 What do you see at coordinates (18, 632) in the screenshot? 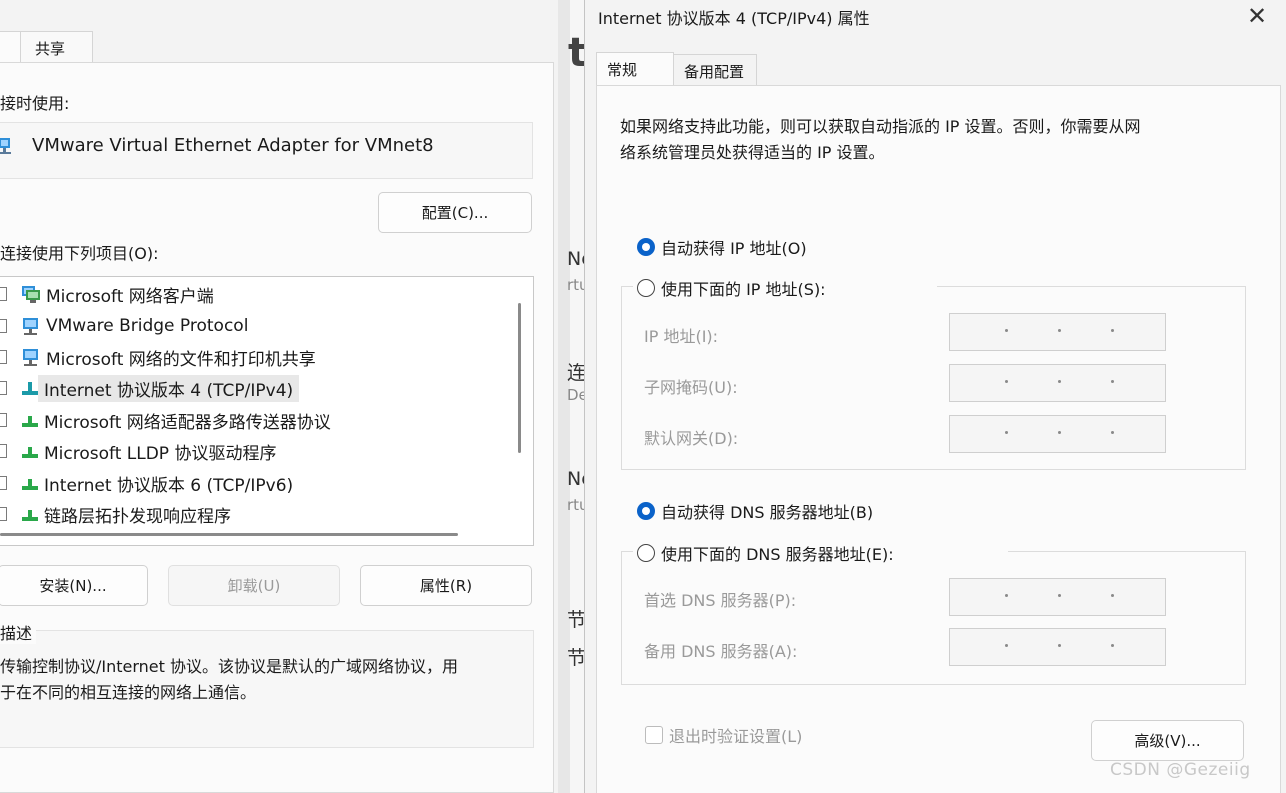
I see `description-label: 描述` at bounding box center [18, 632].